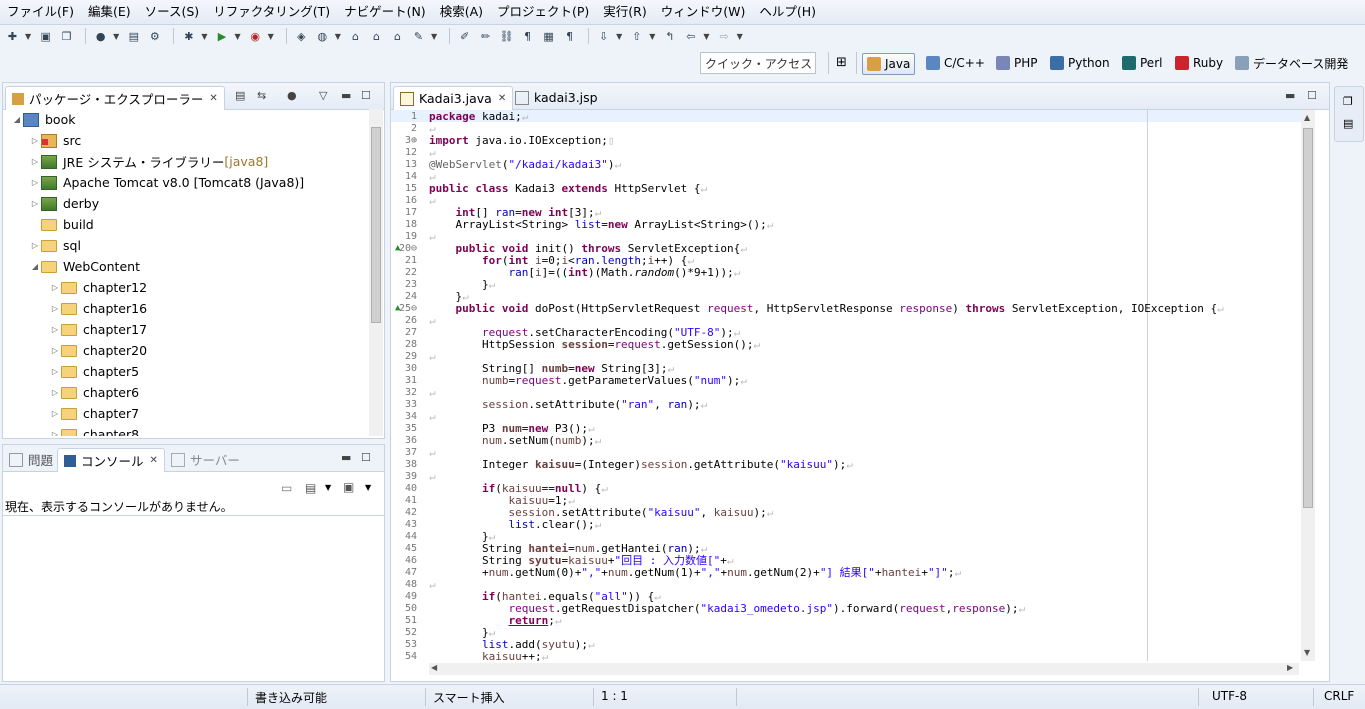  Describe the element at coordinates (485, 36) in the screenshot. I see `highlight-icon: ✏` at that location.